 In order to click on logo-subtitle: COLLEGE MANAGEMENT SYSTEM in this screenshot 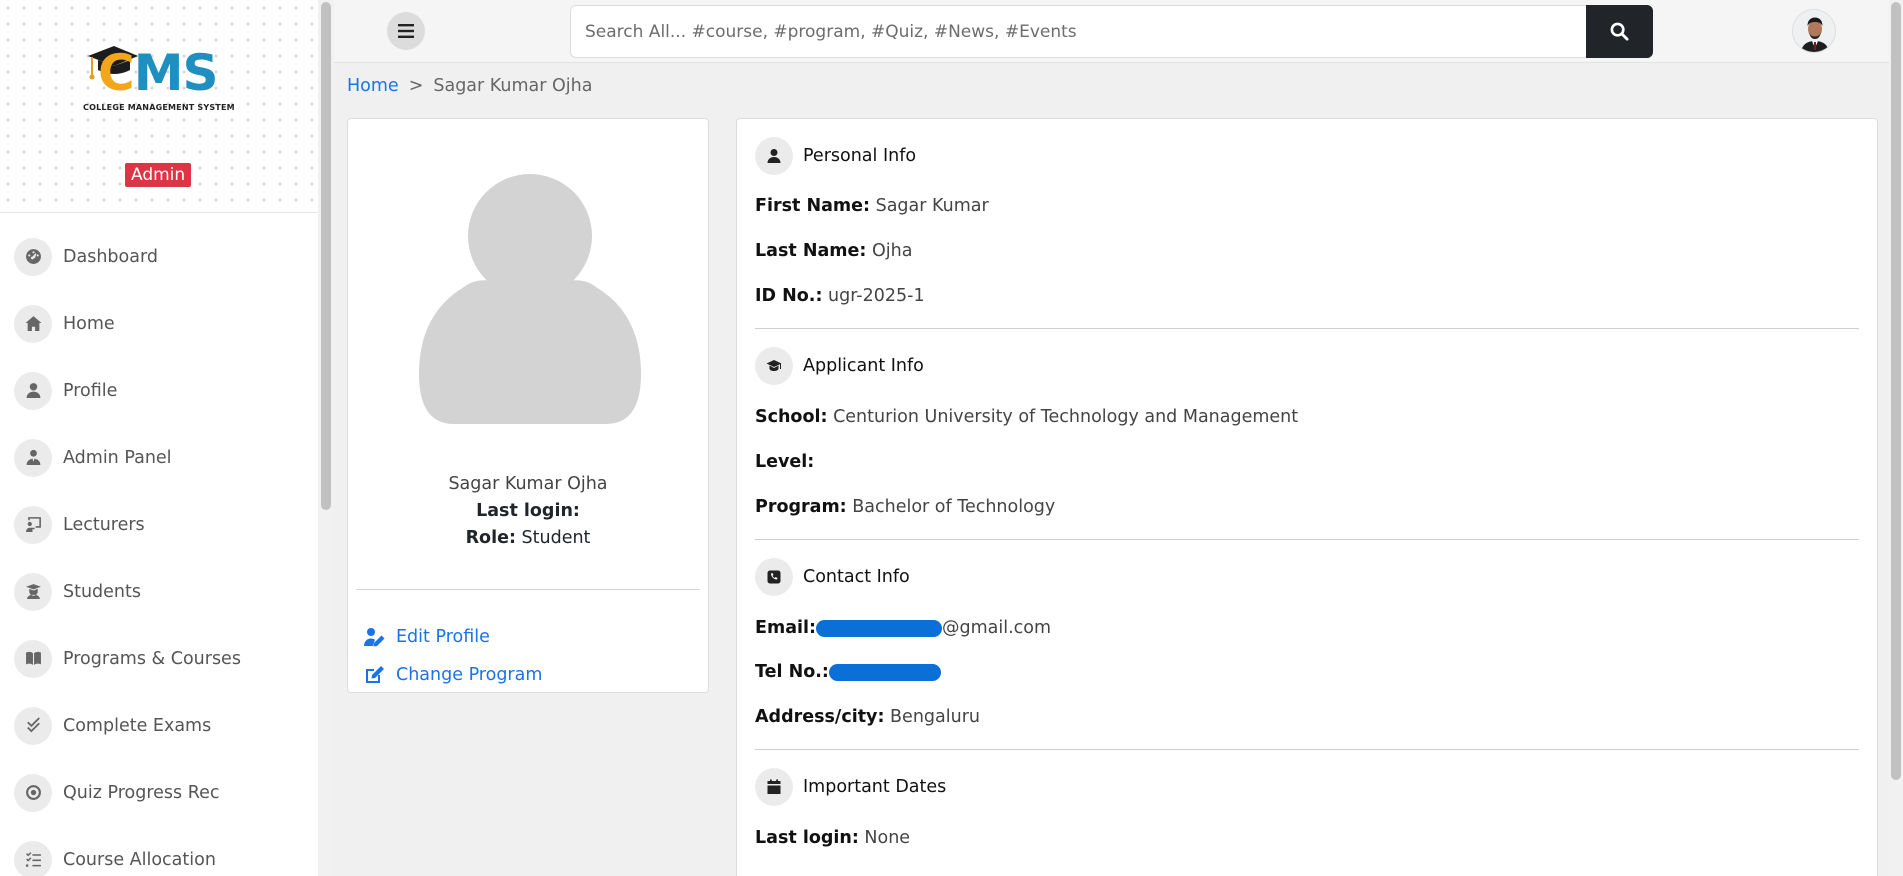, I will do `click(159, 107)`.